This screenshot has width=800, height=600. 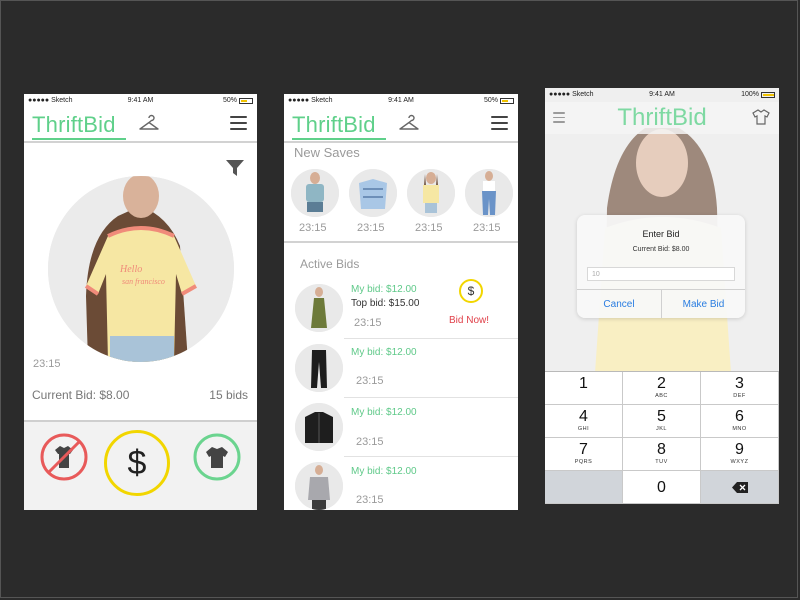 What do you see at coordinates (384, 412) in the screenshot?
I see `my-bid-3: My bid: $12.00` at bounding box center [384, 412].